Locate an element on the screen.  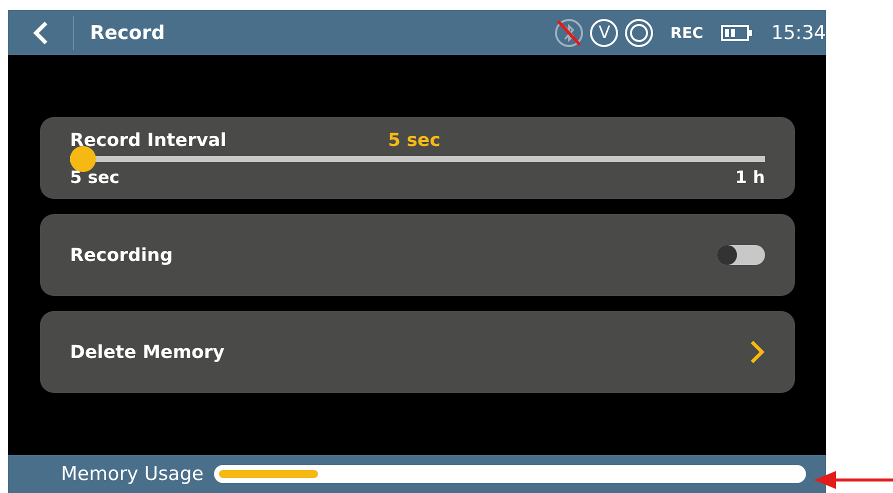
memory-usage-label: Memory Usage is located at coordinates (132, 474).